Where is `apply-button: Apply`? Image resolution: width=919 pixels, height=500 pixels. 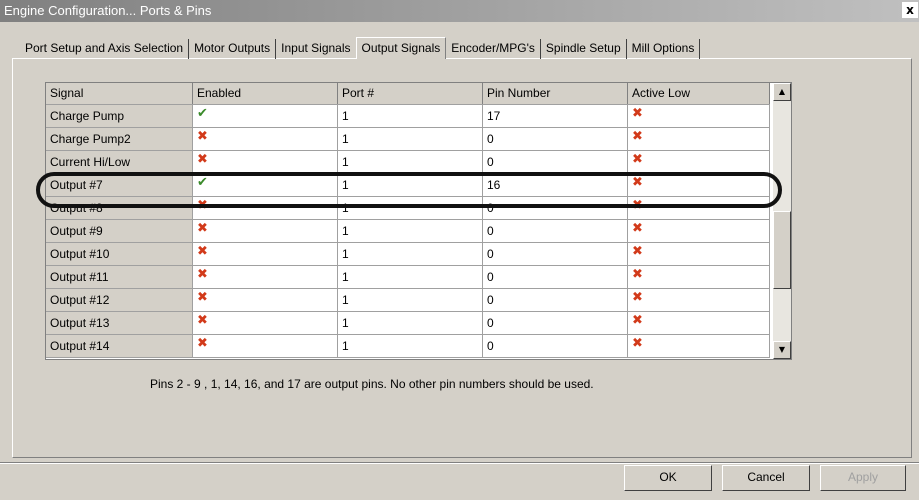
apply-button: Apply is located at coordinates (863, 478).